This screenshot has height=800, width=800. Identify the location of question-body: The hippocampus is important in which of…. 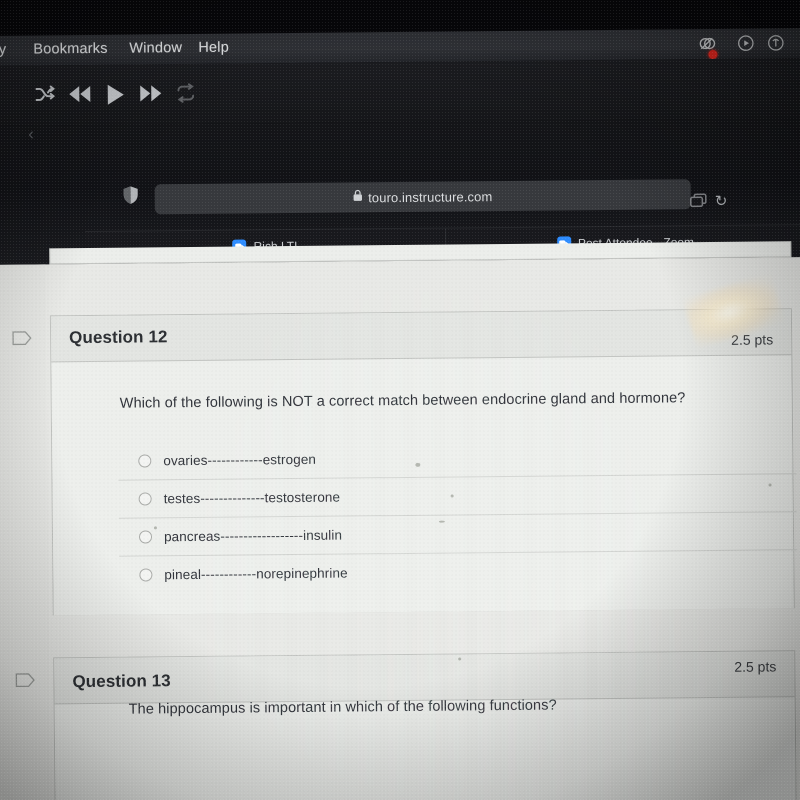
(425, 748).